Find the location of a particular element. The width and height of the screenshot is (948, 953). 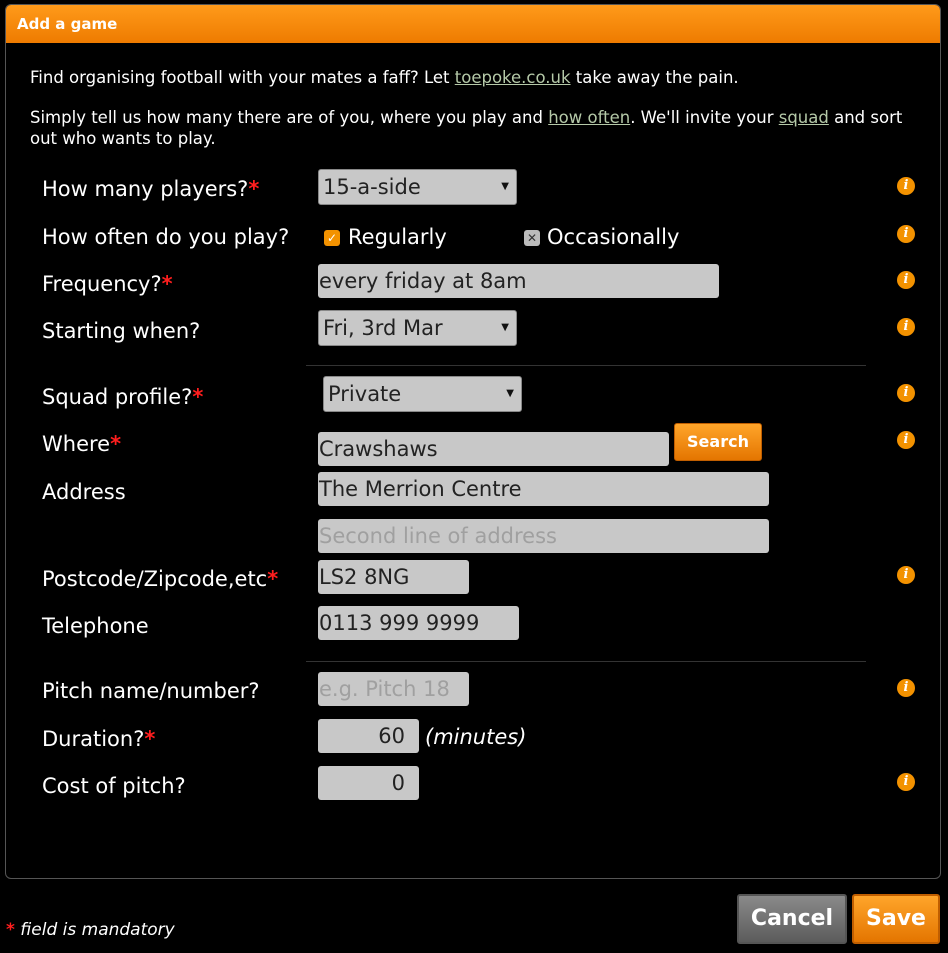

squad-link: squad is located at coordinates (804, 117).